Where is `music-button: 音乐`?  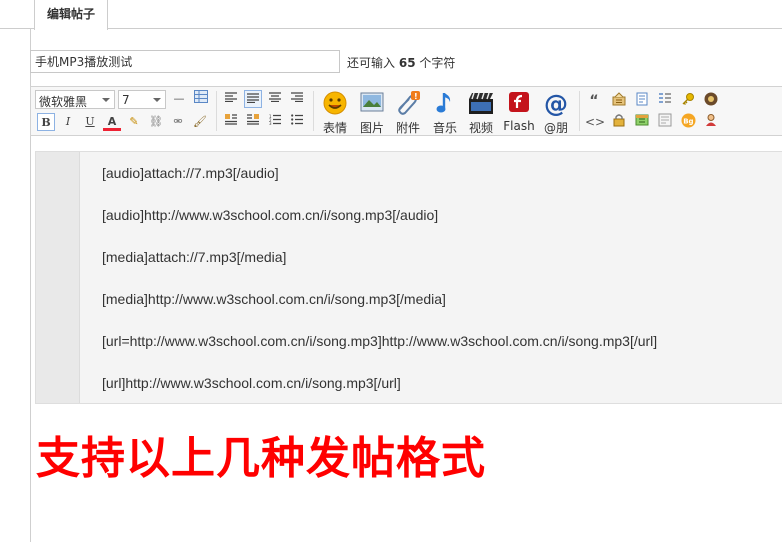
music-button: 音乐 is located at coordinates (445, 112).